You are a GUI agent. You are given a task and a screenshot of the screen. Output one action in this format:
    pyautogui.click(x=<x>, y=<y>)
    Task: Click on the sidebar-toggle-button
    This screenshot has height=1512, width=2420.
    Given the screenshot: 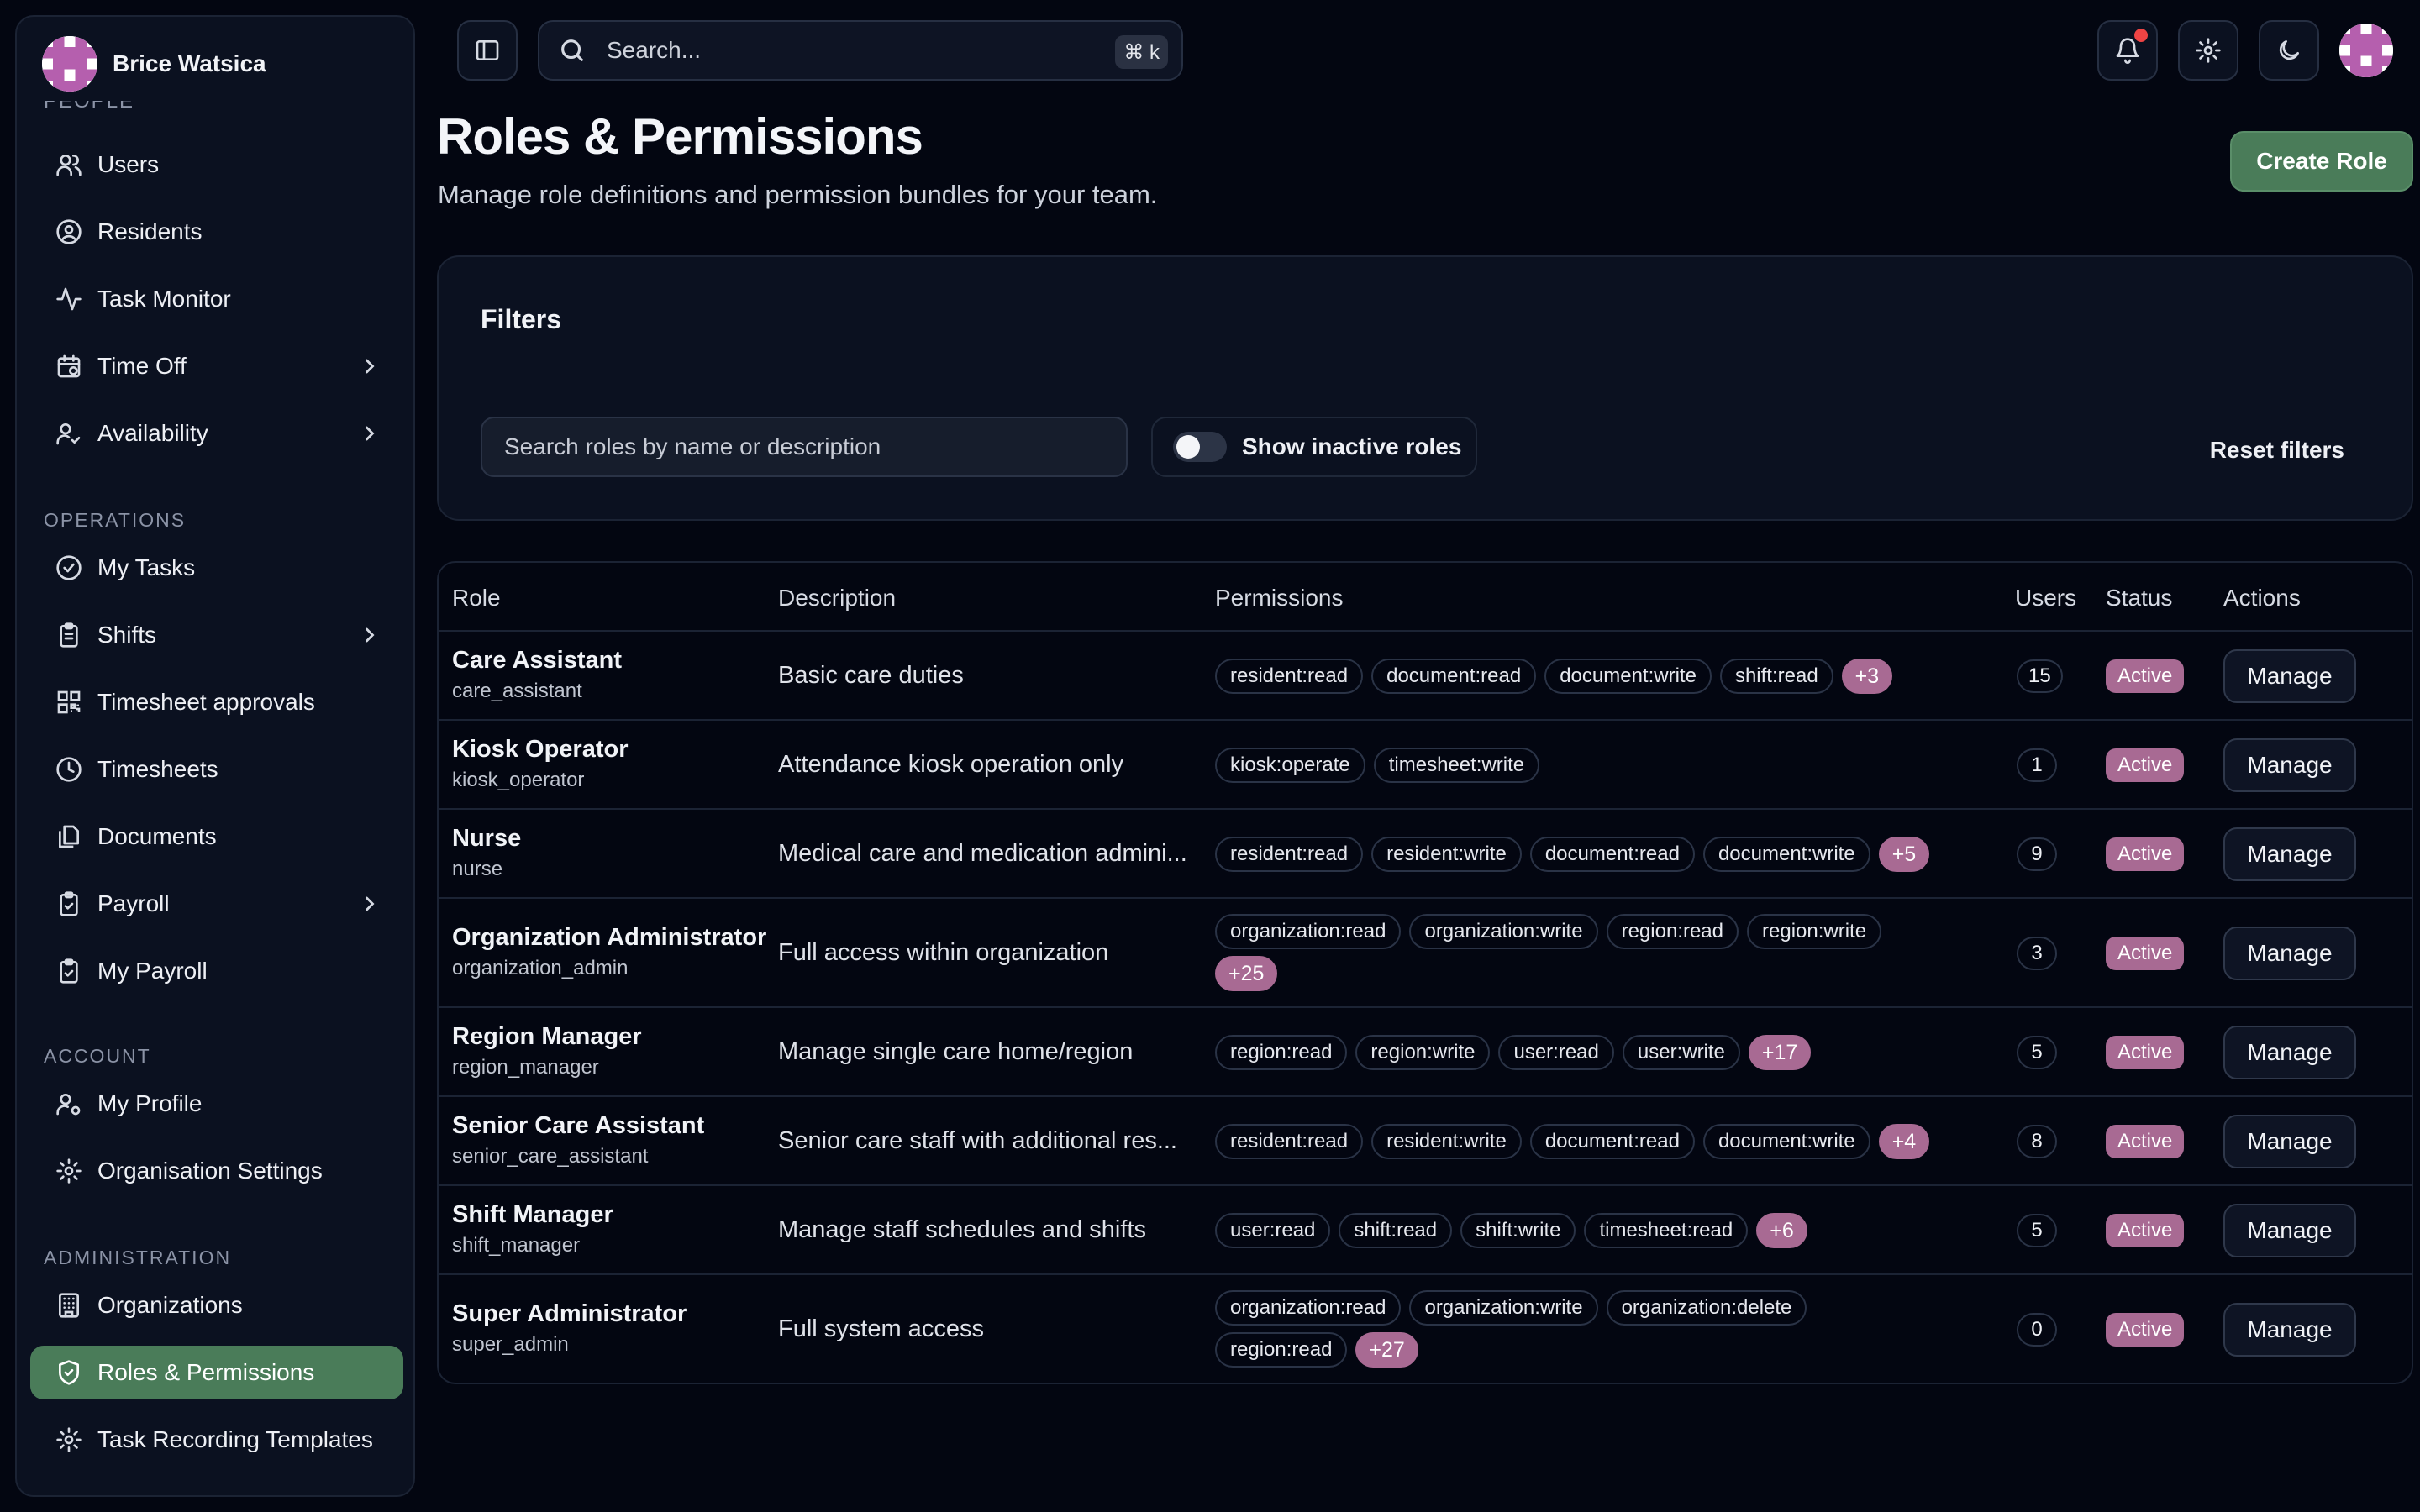 What is the action you would take?
    pyautogui.click(x=487, y=50)
    